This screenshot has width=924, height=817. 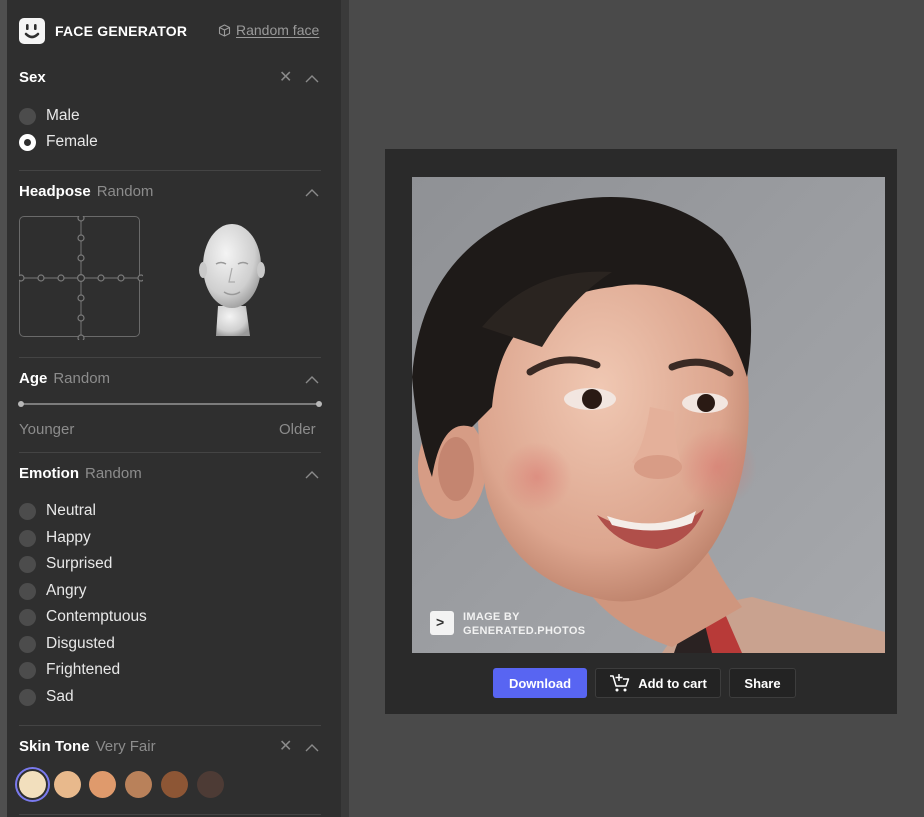 What do you see at coordinates (312, 748) in the screenshot?
I see `collapse-skin-tone-icon` at bounding box center [312, 748].